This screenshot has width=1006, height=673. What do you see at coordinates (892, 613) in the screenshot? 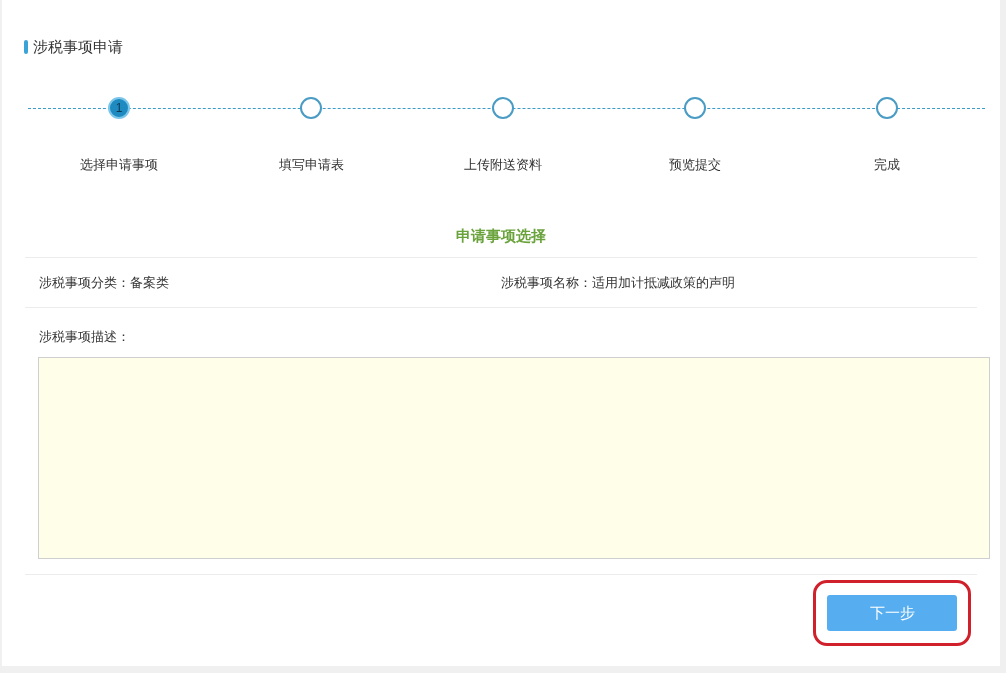
I see `next-button: 下一步` at bounding box center [892, 613].